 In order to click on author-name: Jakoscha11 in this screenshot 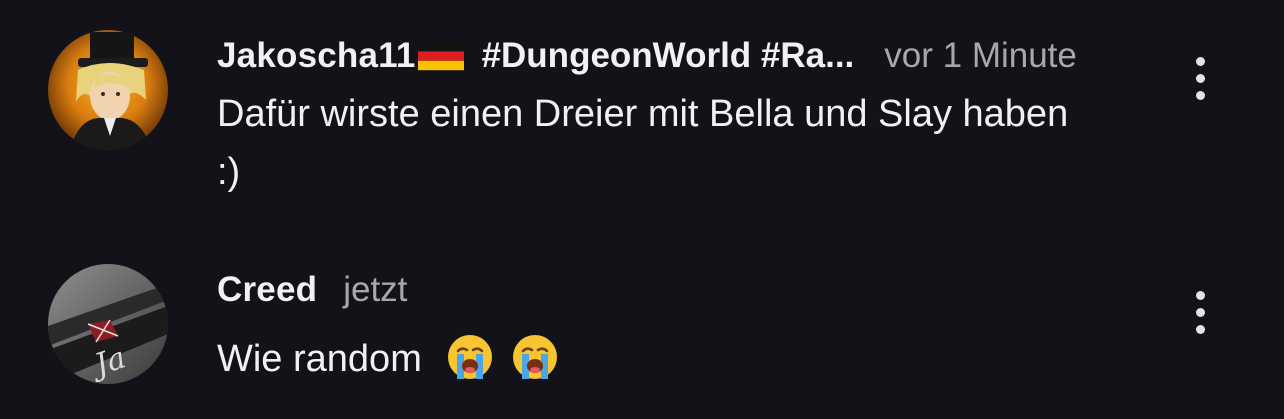, I will do `click(316, 56)`.